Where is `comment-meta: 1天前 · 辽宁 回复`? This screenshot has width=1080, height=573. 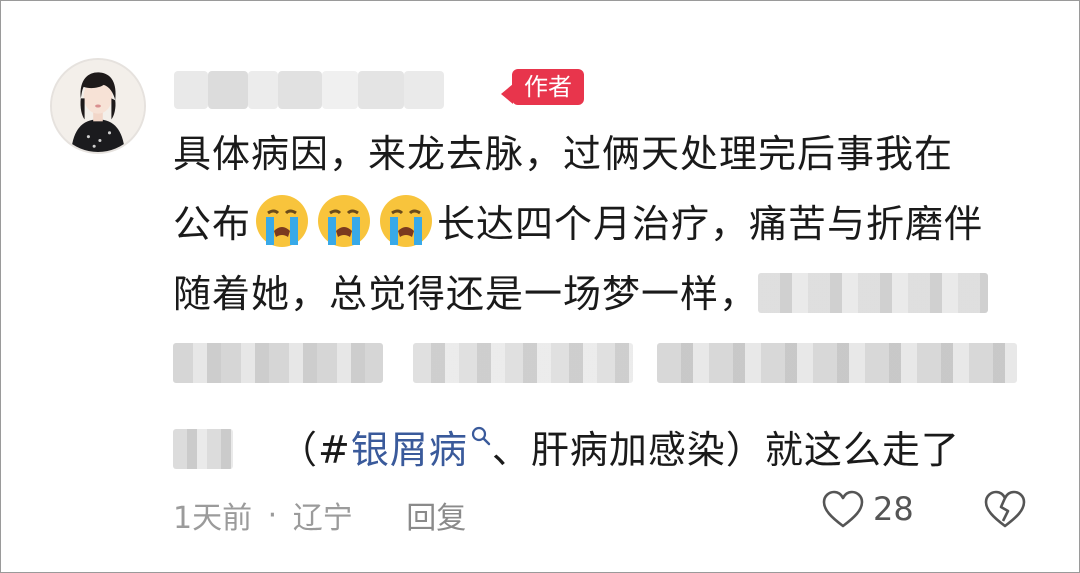 comment-meta: 1天前 · 辽宁 回复 is located at coordinates (319, 515).